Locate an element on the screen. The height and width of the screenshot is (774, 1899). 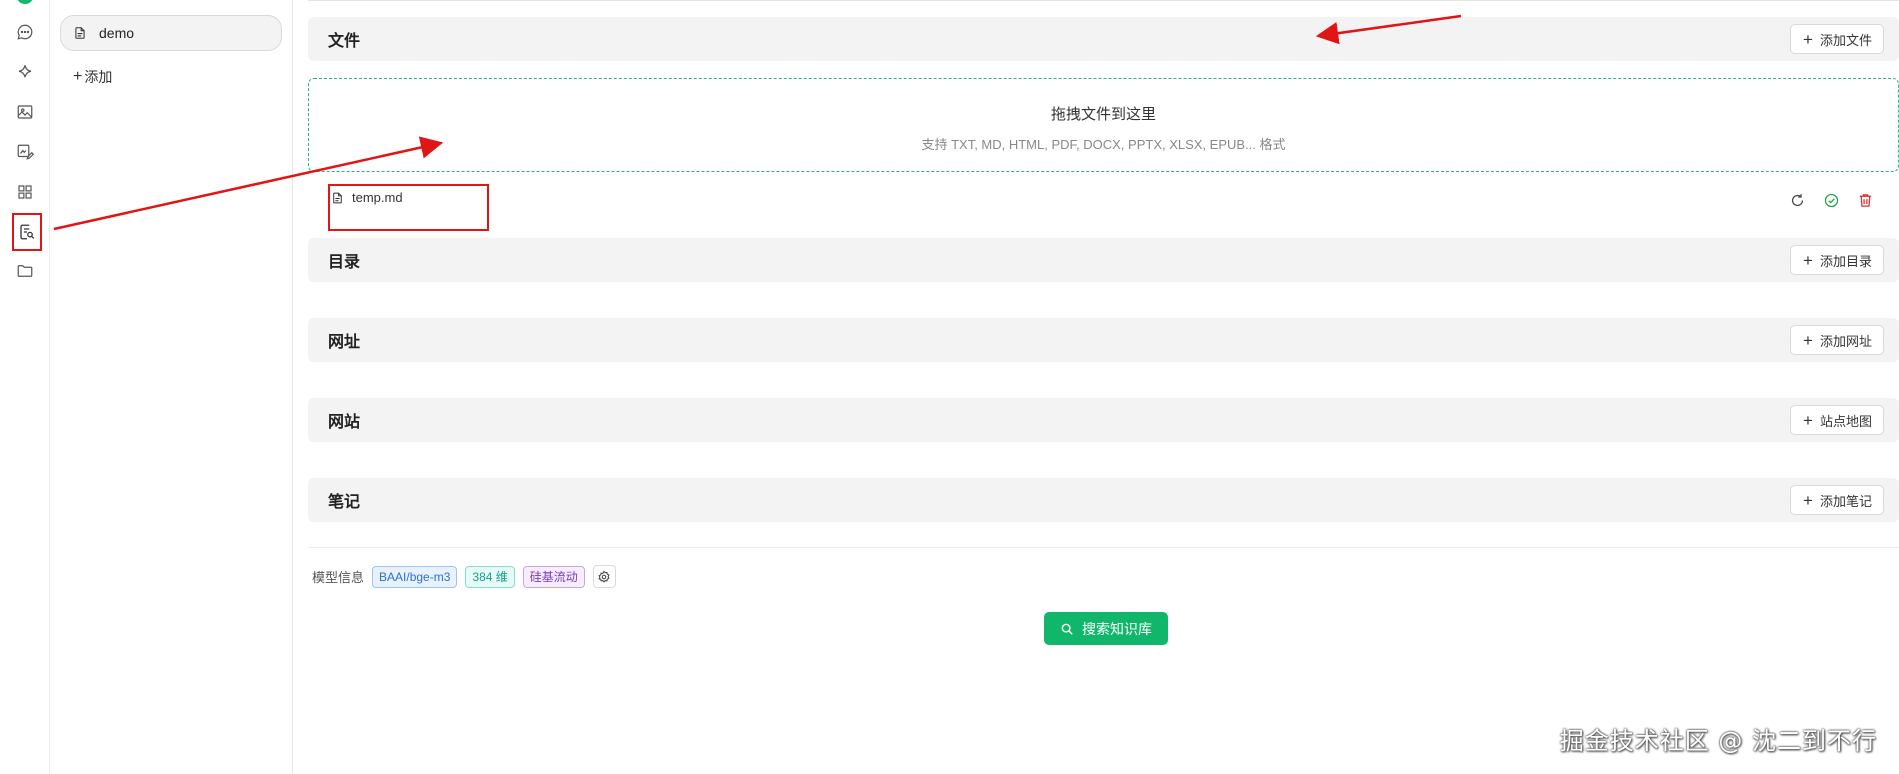
search-button-label: 搜索知识库 is located at coordinates (1117, 628).